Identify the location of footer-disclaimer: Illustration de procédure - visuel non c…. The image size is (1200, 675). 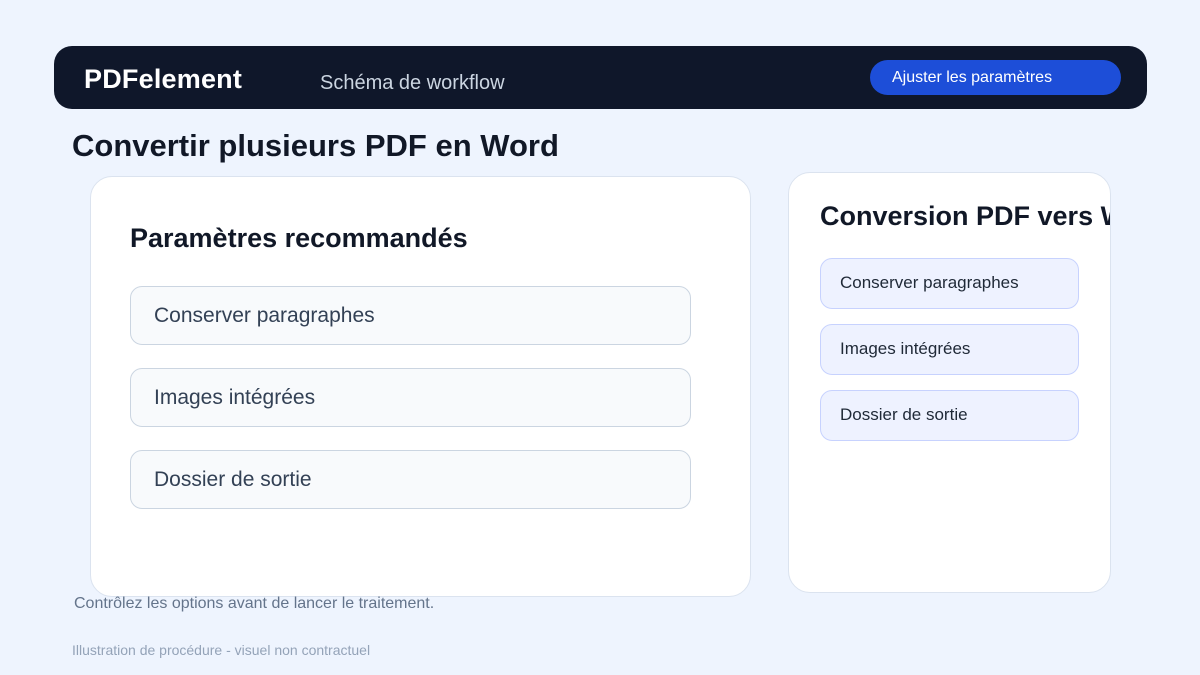
(221, 650).